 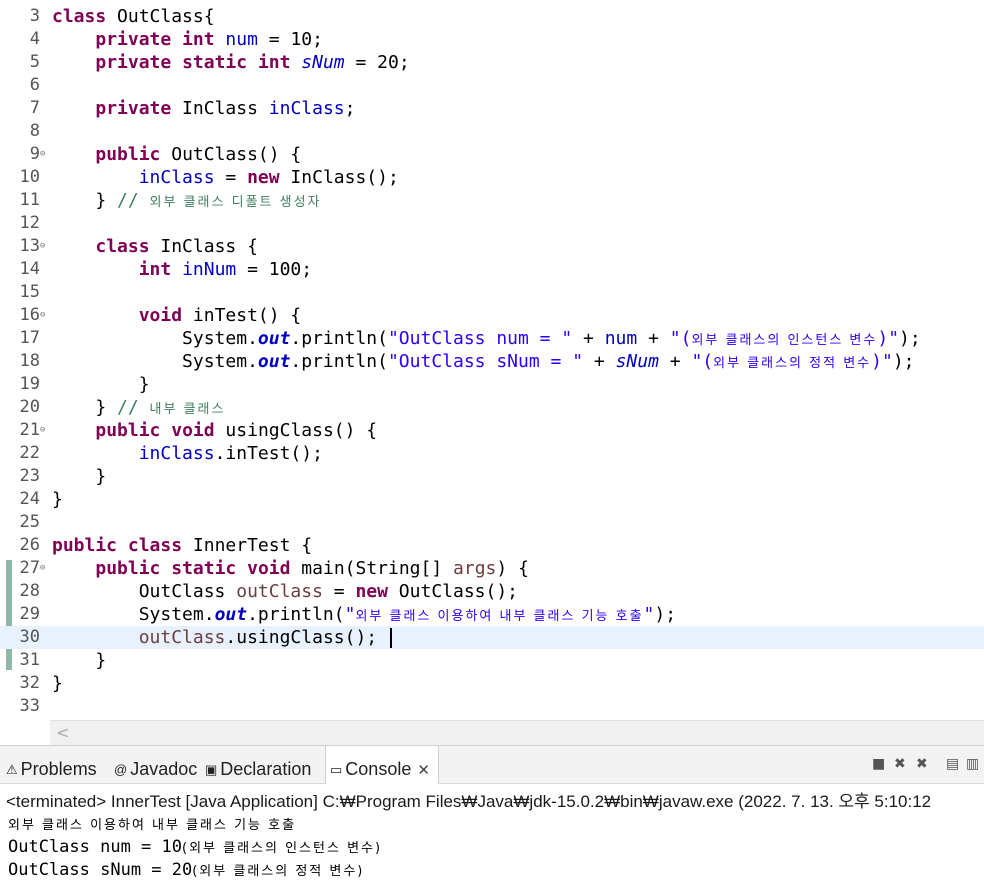 I want to click on code-line: 23 }, so click(x=492, y=476).